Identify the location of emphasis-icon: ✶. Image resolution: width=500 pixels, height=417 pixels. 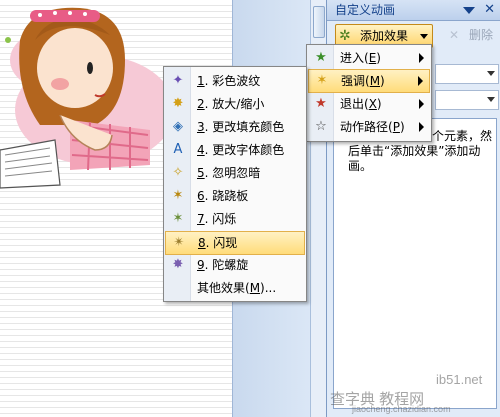
(322, 80).